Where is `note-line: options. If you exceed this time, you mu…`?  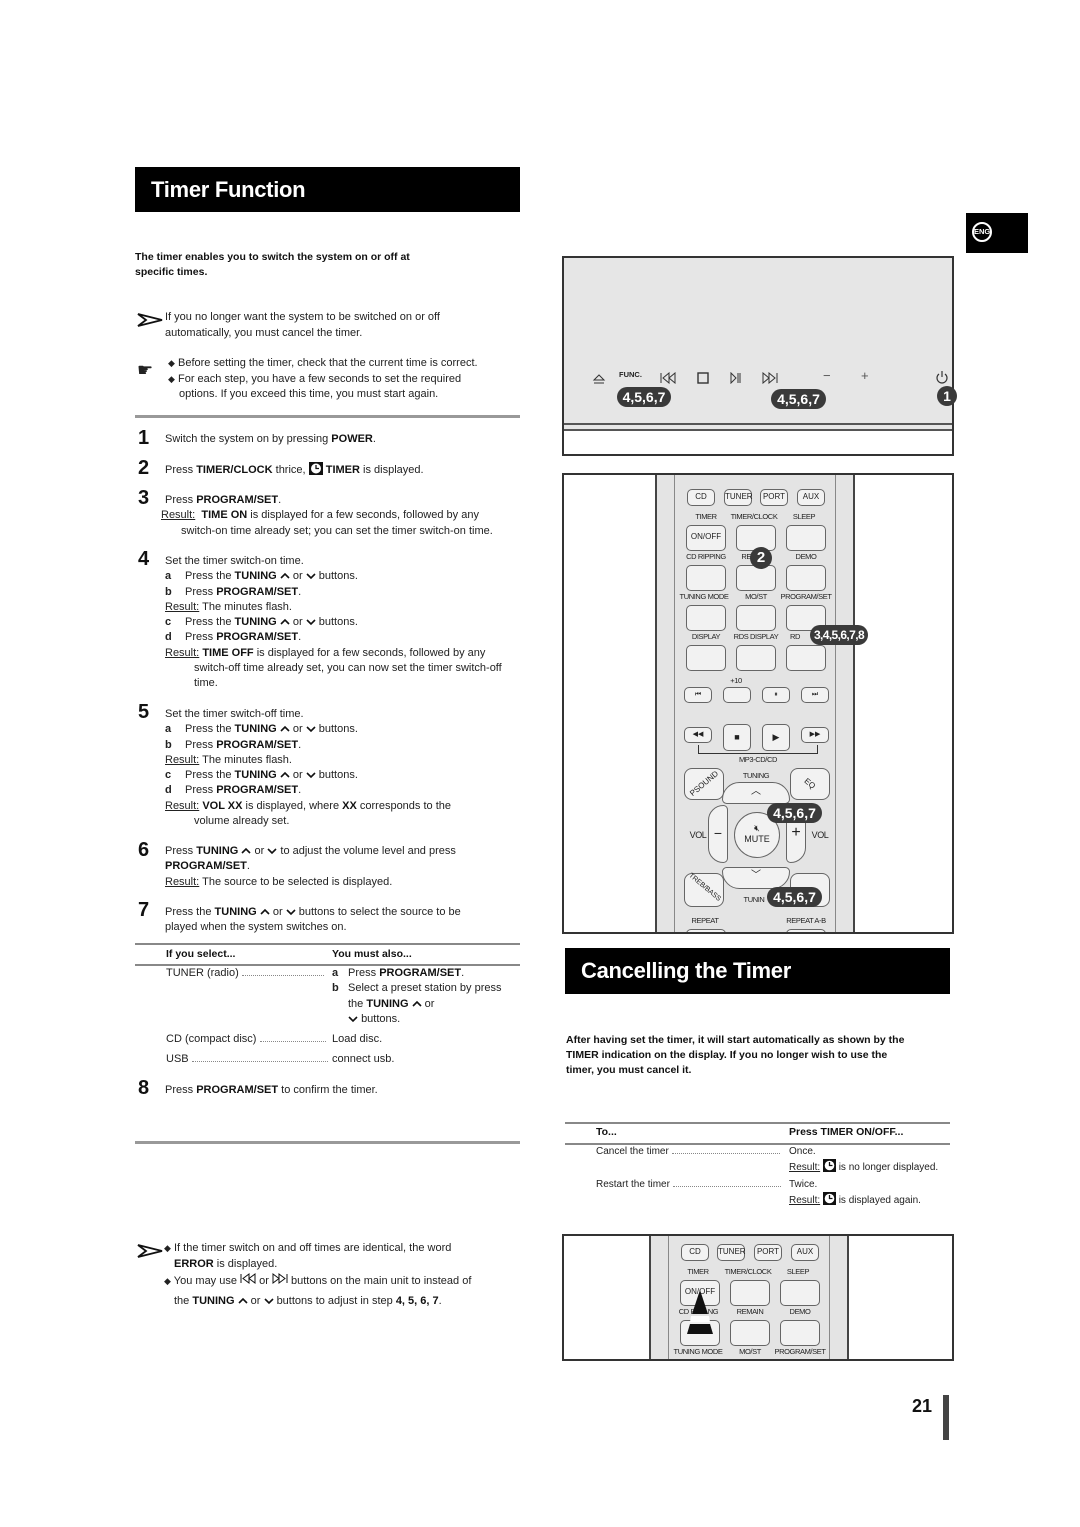
note-line: options. If you exceed this time, you mu… is located at coordinates (309, 394).